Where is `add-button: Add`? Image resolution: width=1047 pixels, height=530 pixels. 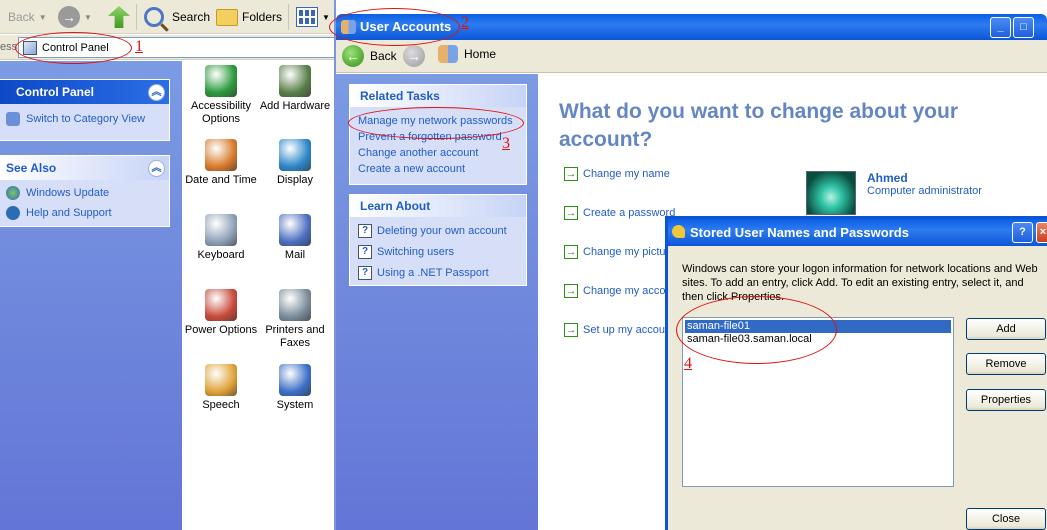
add-button: Add is located at coordinates (1006, 329).